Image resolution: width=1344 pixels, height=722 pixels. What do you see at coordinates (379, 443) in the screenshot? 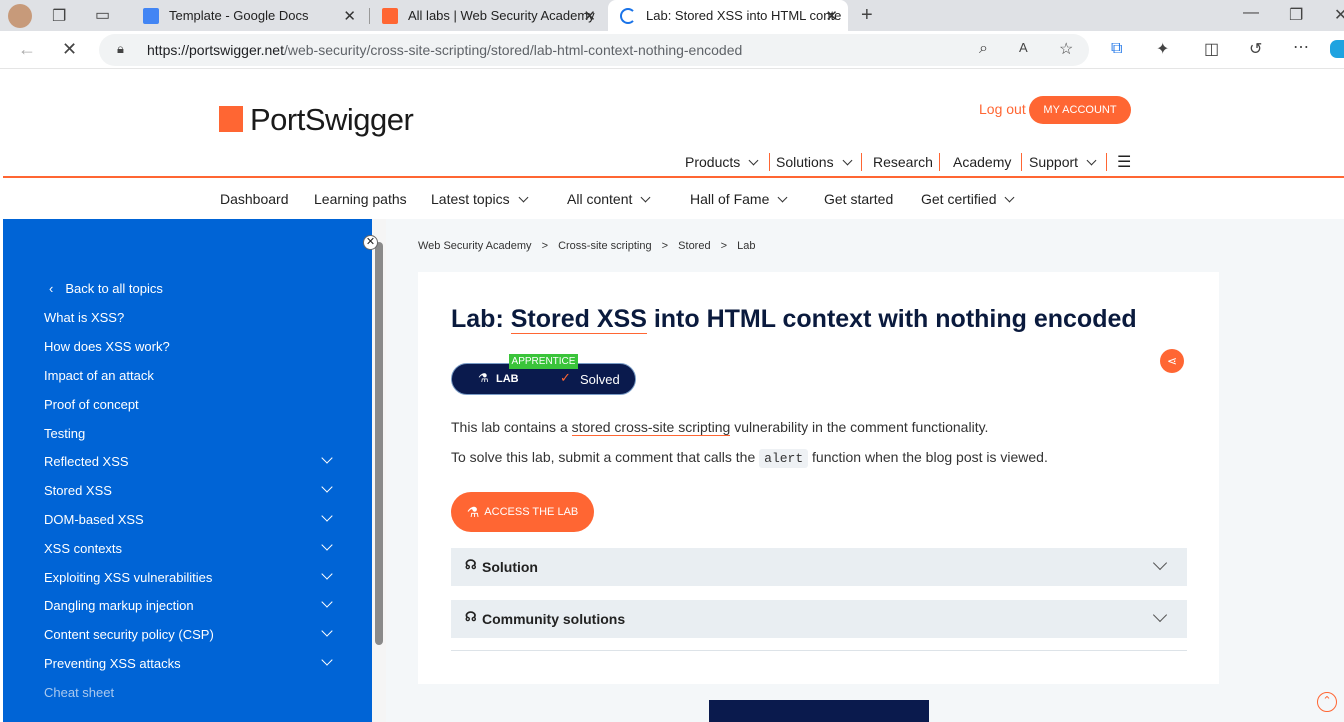
I see `sidebar-scroll-thumb` at bounding box center [379, 443].